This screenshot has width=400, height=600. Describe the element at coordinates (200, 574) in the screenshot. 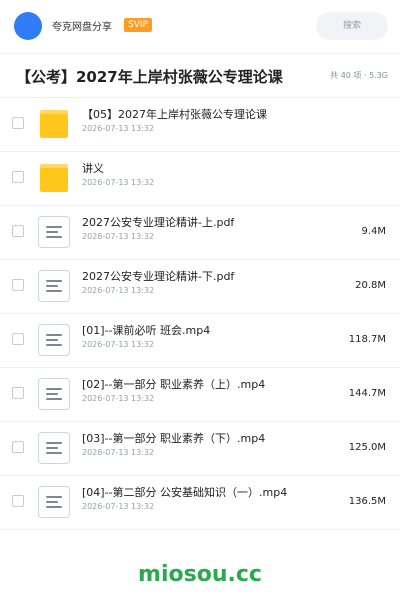

I see `watermark: miosou.cc` at that location.